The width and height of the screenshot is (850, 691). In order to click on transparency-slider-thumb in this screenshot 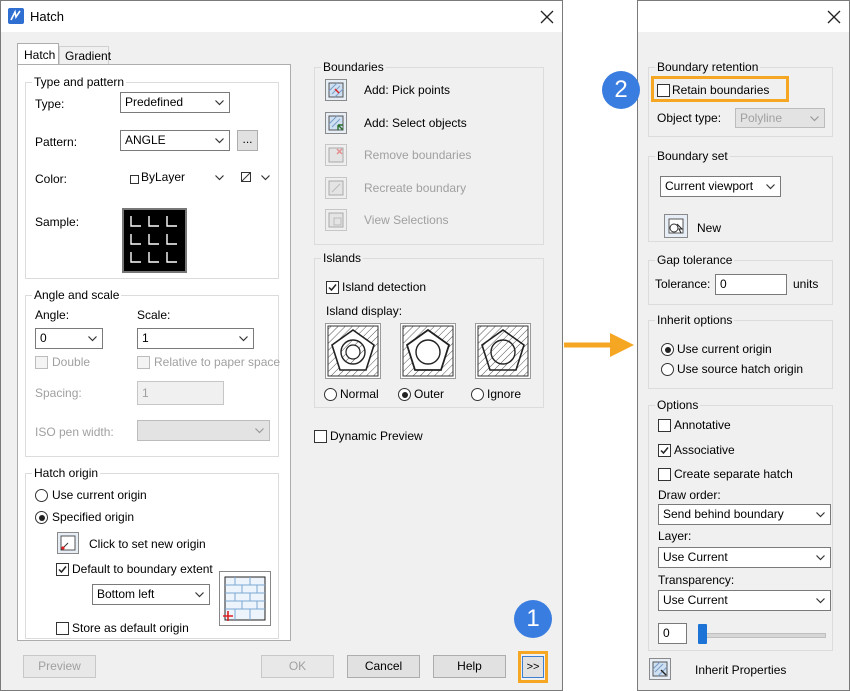, I will do `click(702, 634)`.